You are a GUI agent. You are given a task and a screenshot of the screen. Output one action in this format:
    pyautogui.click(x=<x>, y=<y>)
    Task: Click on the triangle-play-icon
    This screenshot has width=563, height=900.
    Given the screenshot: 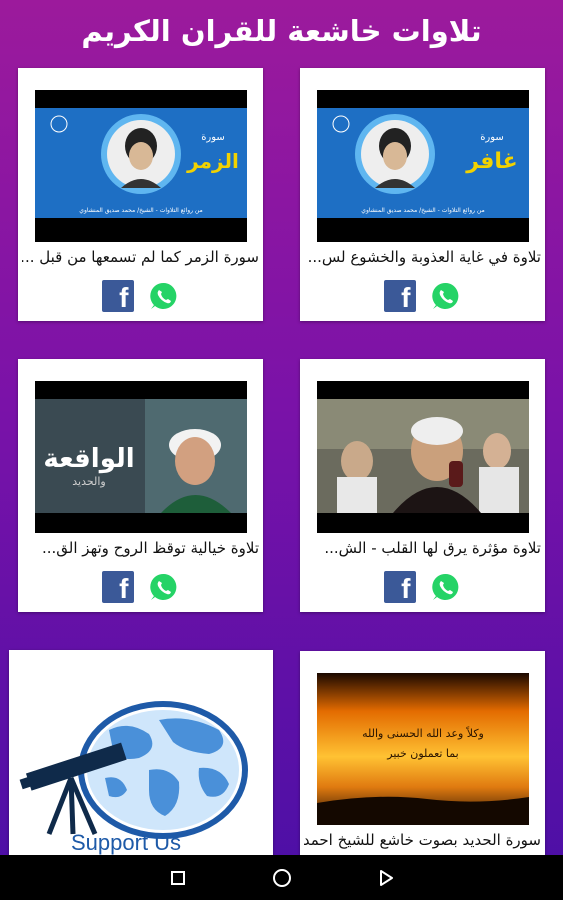 What is the action you would take?
    pyautogui.click(x=386, y=877)
    